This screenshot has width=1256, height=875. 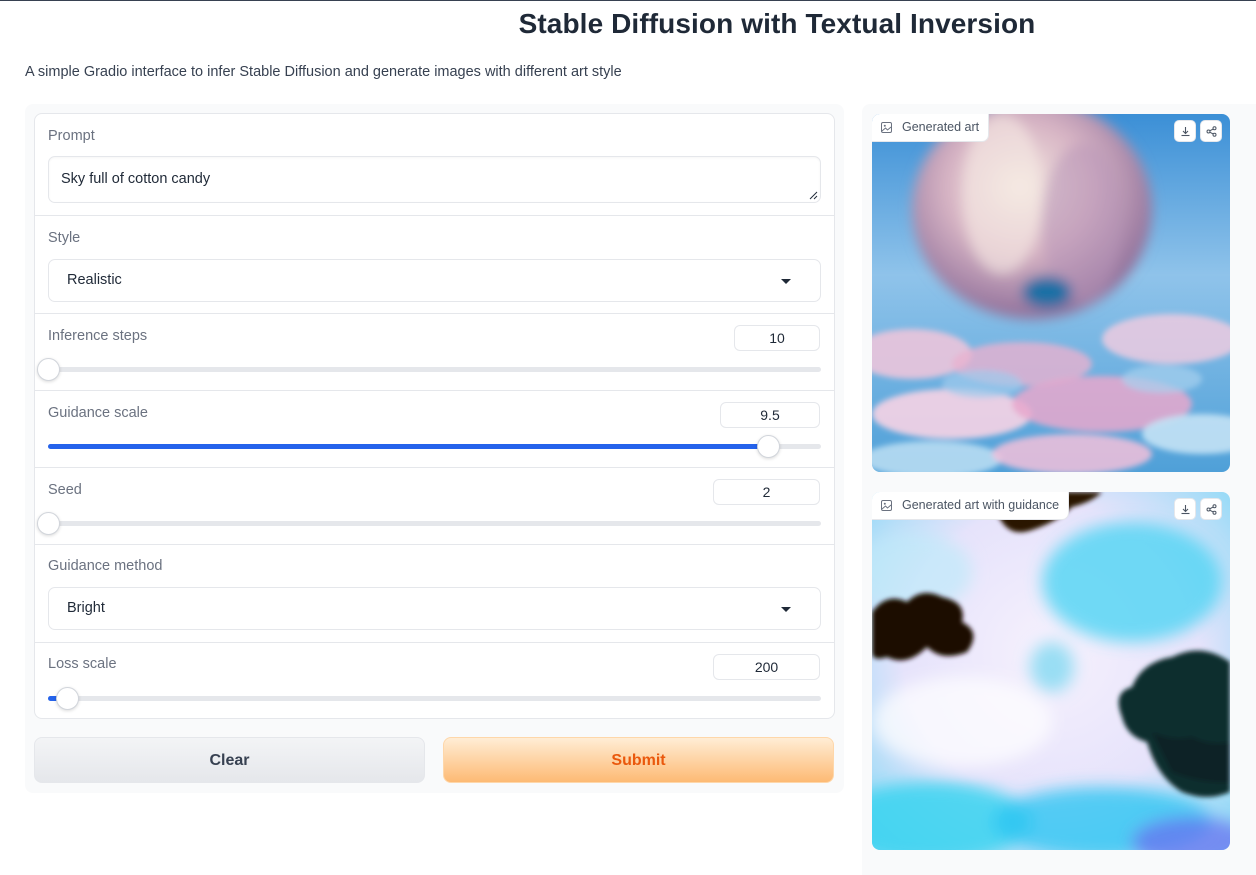 What do you see at coordinates (98, 413) in the screenshot?
I see `guidance-scale-label: Guidance scale` at bounding box center [98, 413].